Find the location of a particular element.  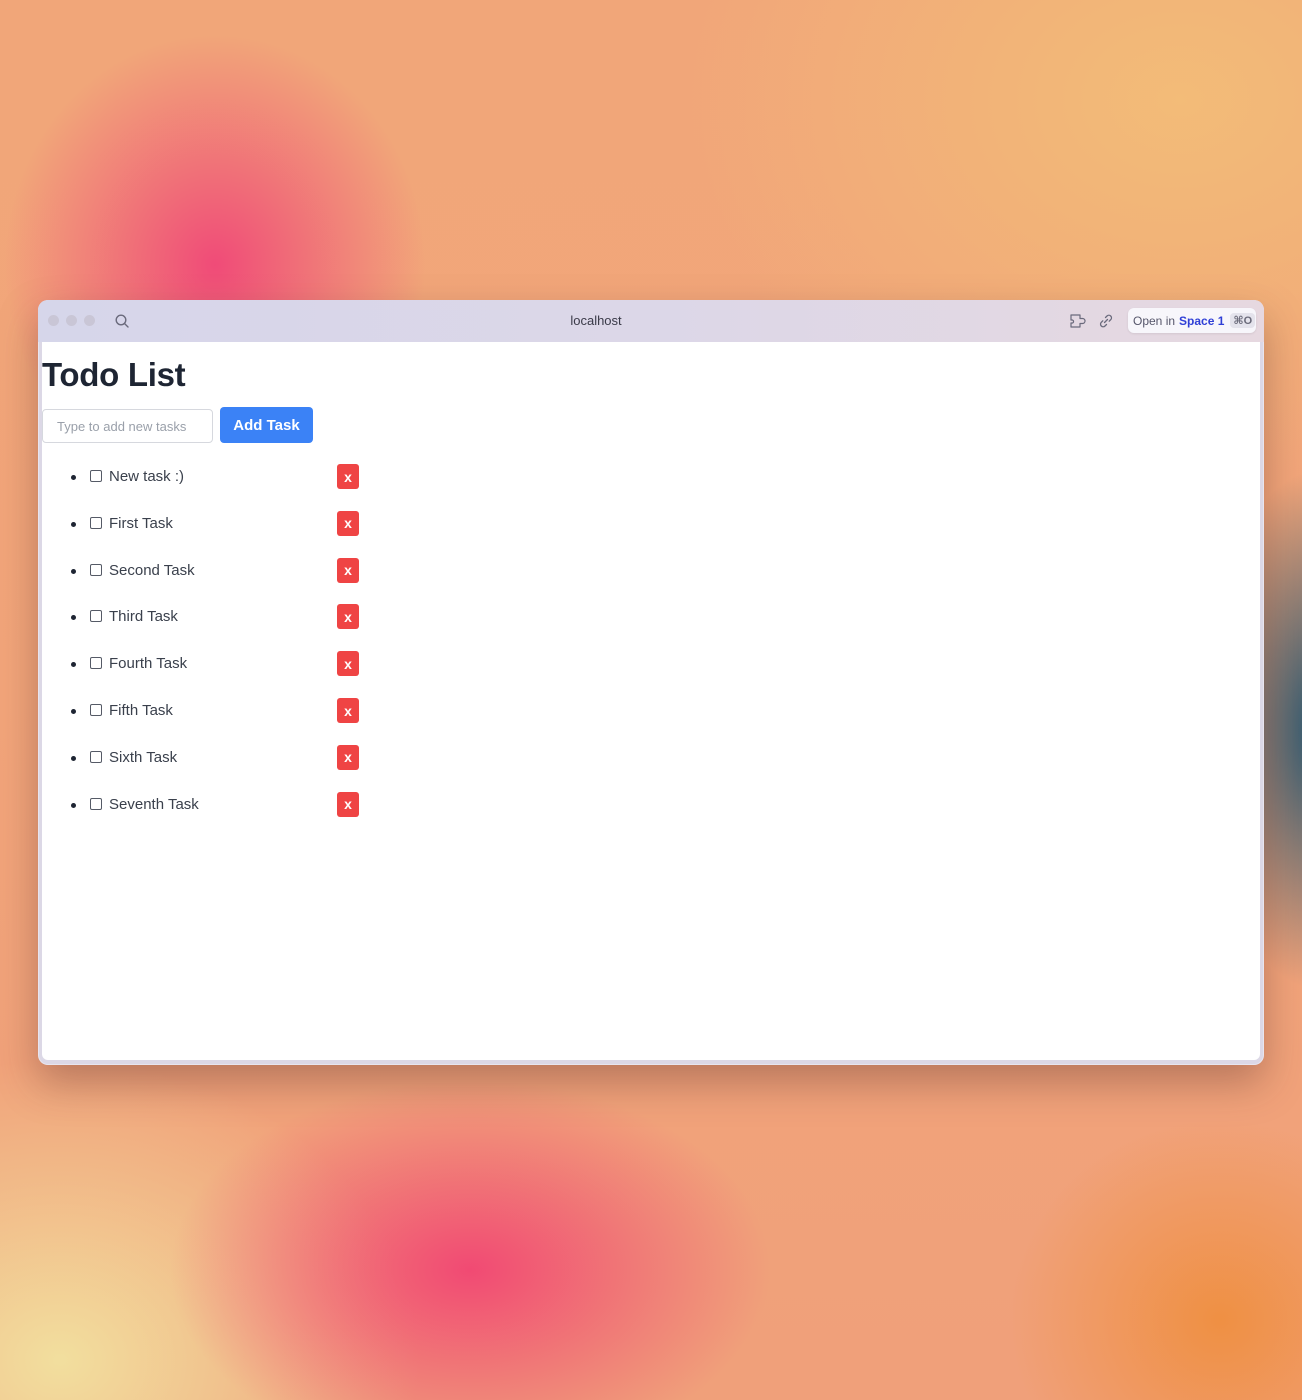

task-item: Second Task x is located at coordinates (207, 570).